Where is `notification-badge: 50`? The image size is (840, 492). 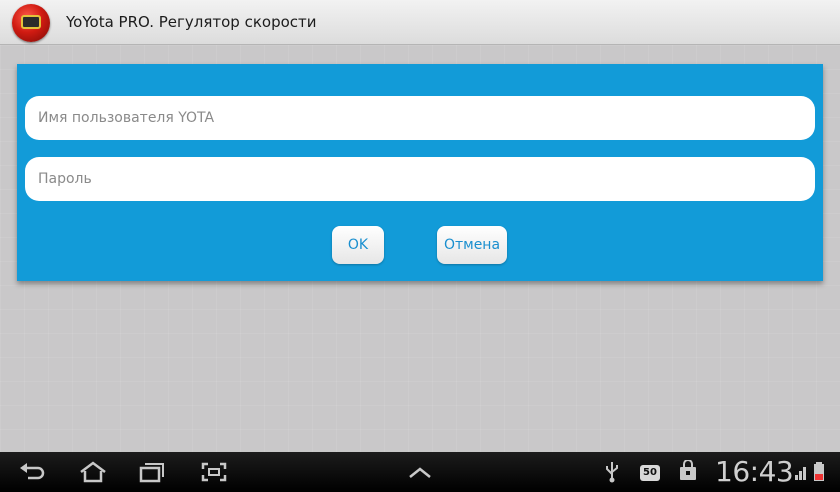
notification-badge: 50 is located at coordinates (650, 473).